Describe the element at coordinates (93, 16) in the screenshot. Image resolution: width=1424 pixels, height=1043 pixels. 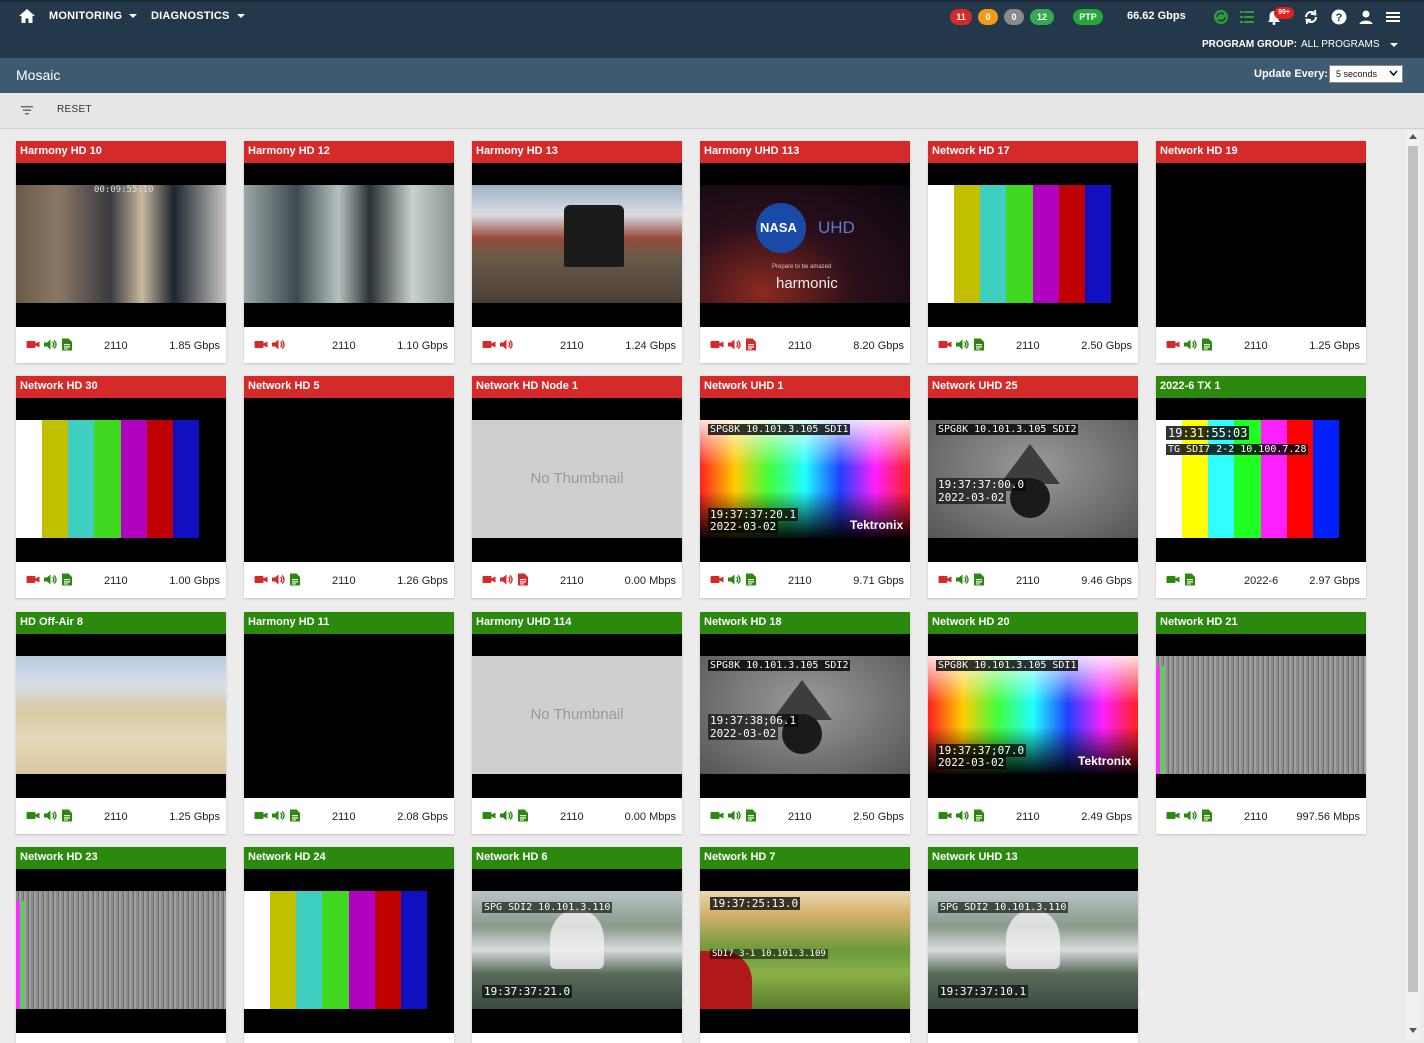
I see `monitoring-menu: MONITORING` at that location.